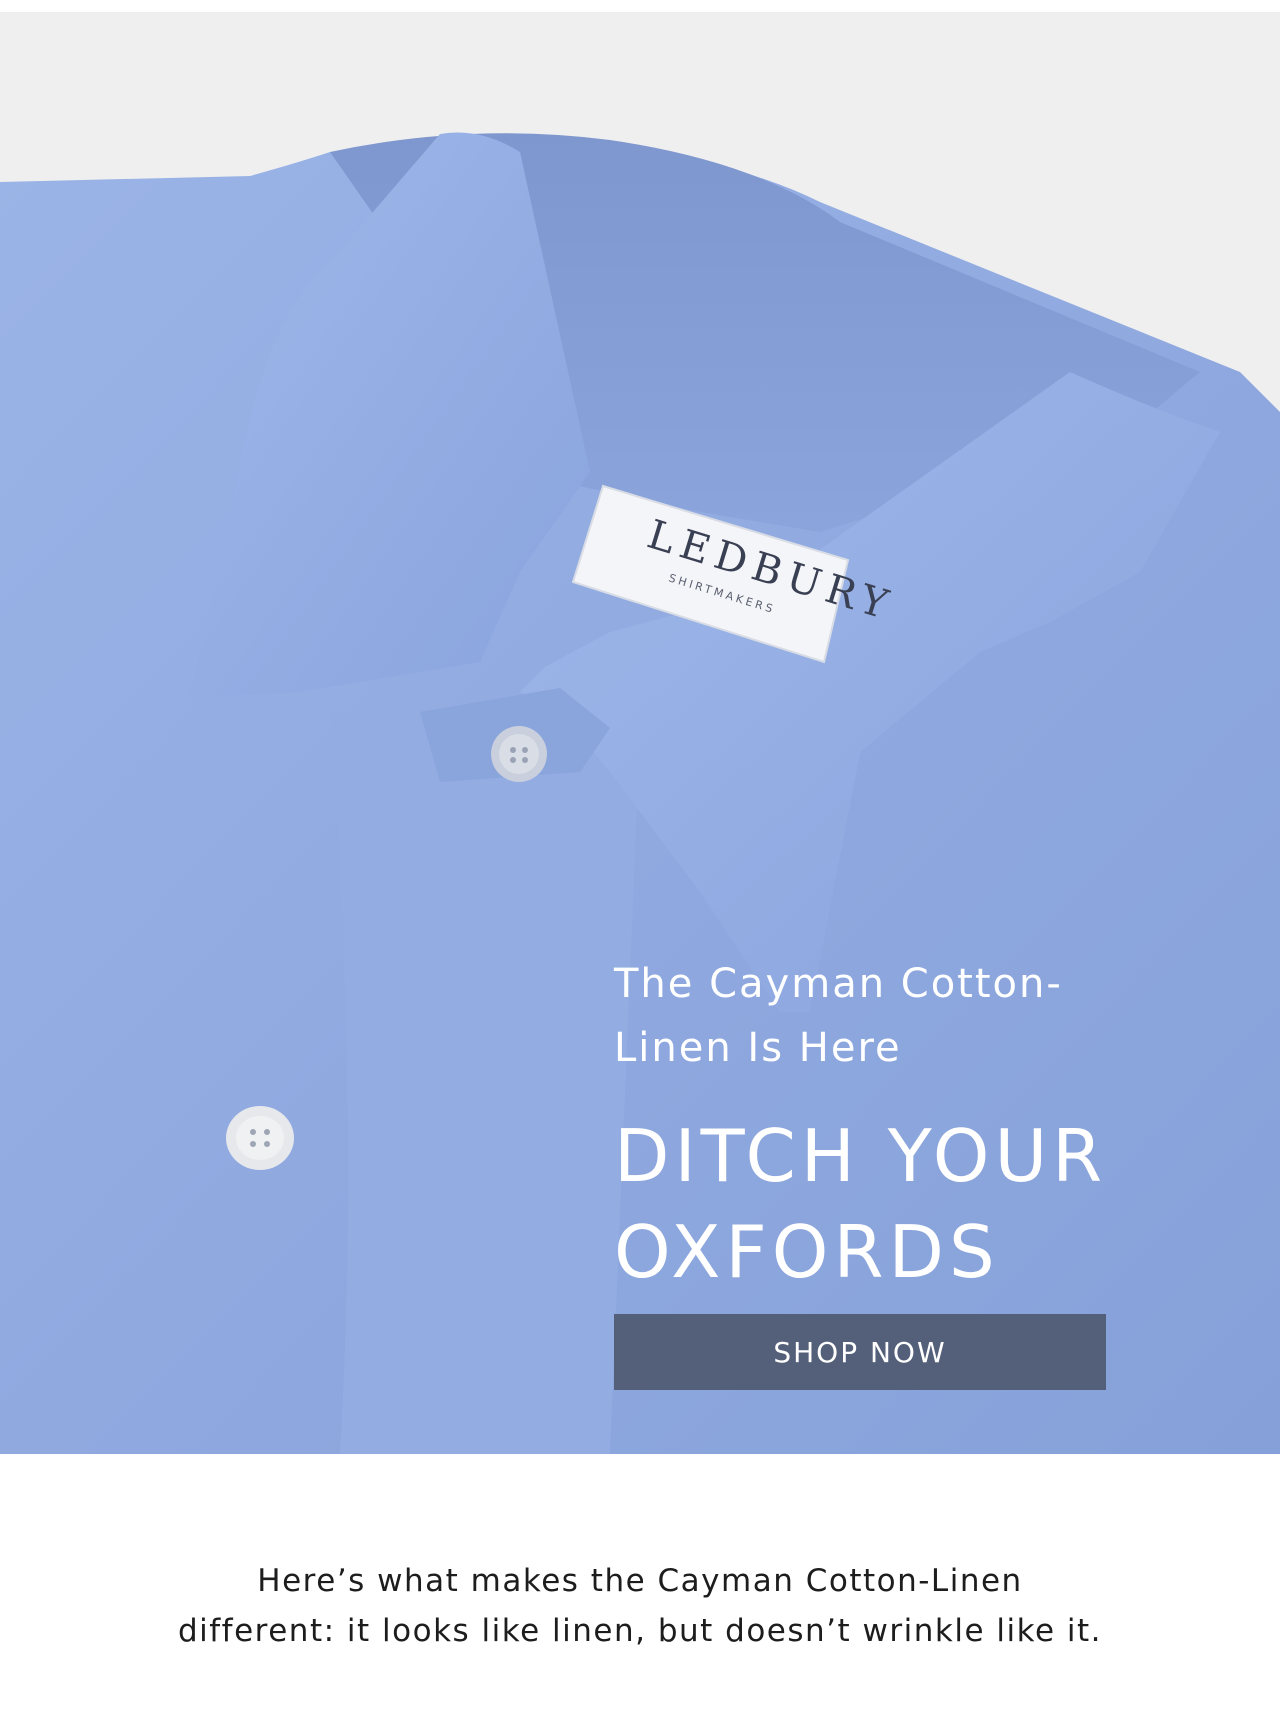 The height and width of the screenshot is (1728, 1280). I want to click on collar-button, so click(519, 754).